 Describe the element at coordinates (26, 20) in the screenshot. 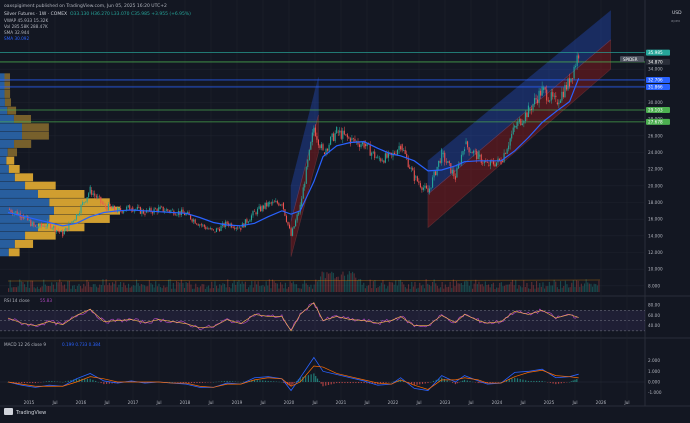

I see `vwap-legend: VWAP 45.933 15.32K` at that location.